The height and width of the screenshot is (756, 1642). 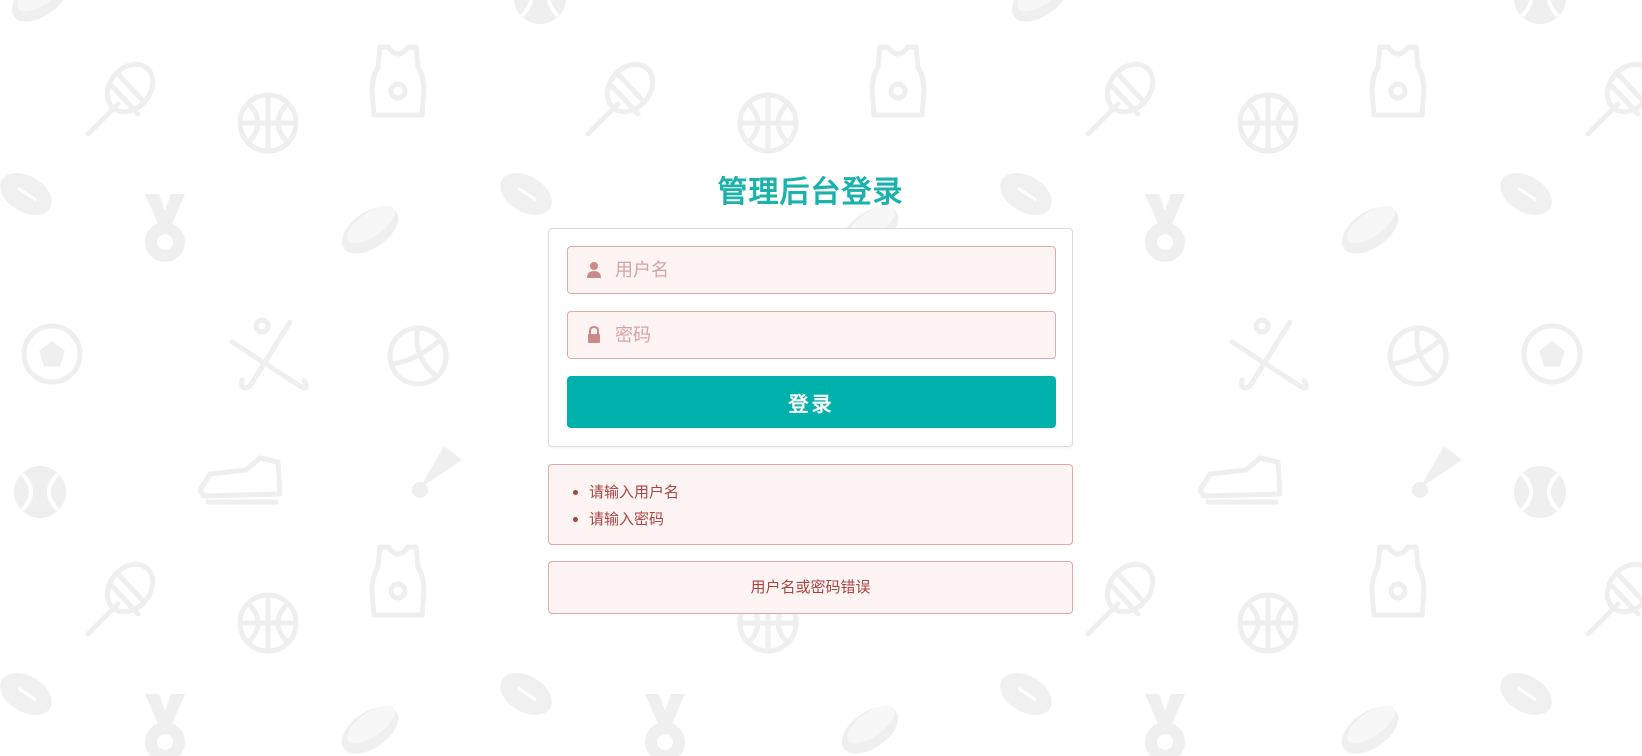 What do you see at coordinates (825, 270) in the screenshot?
I see `username-input` at bounding box center [825, 270].